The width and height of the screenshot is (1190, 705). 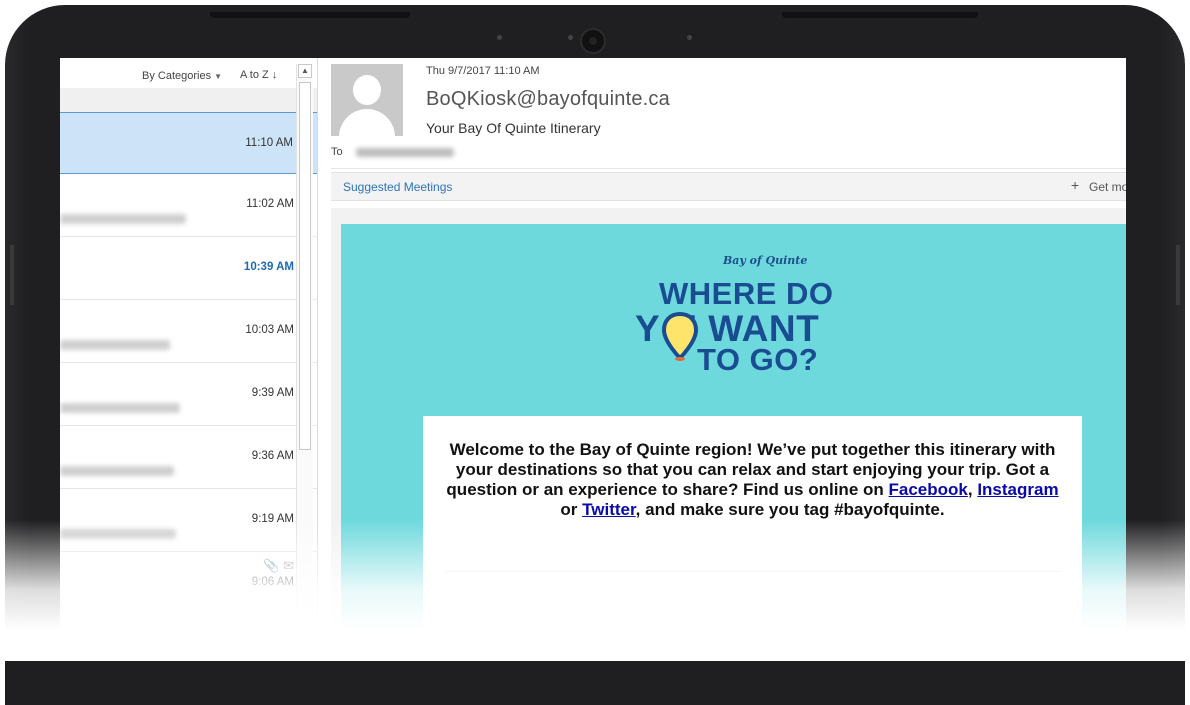 What do you see at coordinates (189, 205) in the screenshot?
I see `list-item: 11:02 AM` at bounding box center [189, 205].